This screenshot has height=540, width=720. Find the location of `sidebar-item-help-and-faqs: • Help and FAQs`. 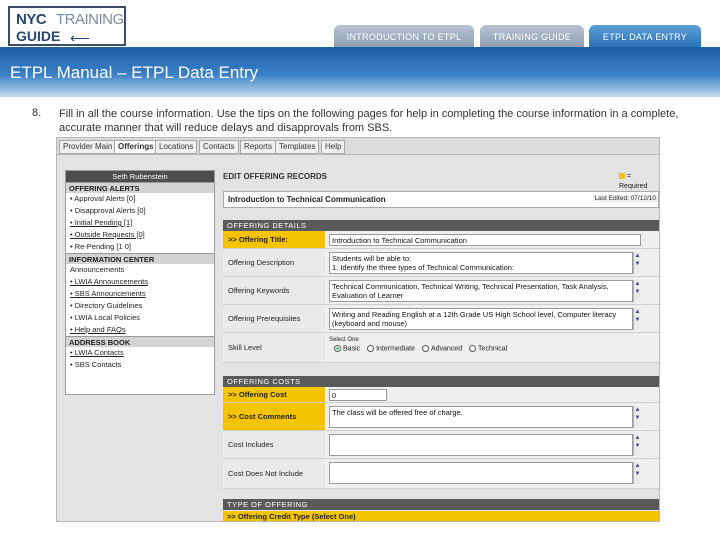

sidebar-item-help-and-faqs: • Help and FAQs is located at coordinates (140, 330).